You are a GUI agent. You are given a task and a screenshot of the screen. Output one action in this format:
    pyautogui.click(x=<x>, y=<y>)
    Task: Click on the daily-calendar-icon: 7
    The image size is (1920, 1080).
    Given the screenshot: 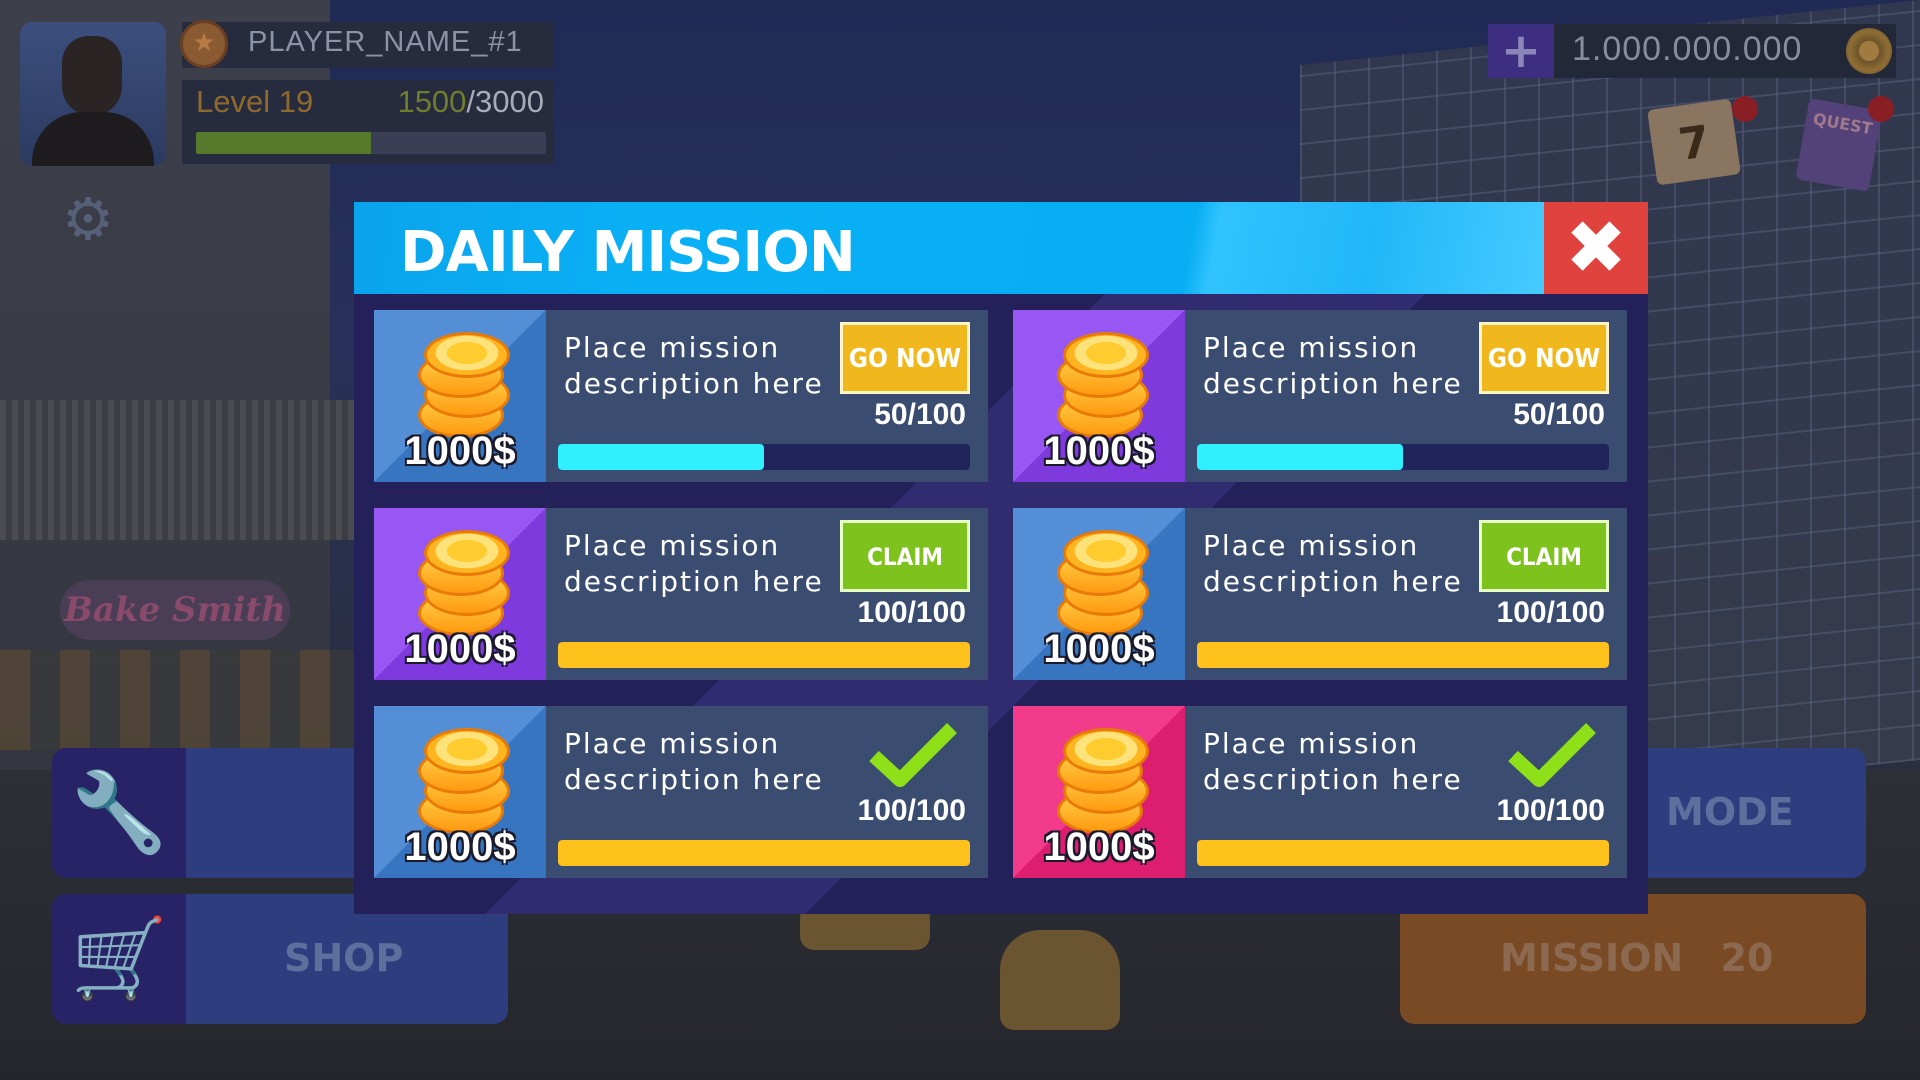 What is the action you would take?
    pyautogui.click(x=1694, y=142)
    